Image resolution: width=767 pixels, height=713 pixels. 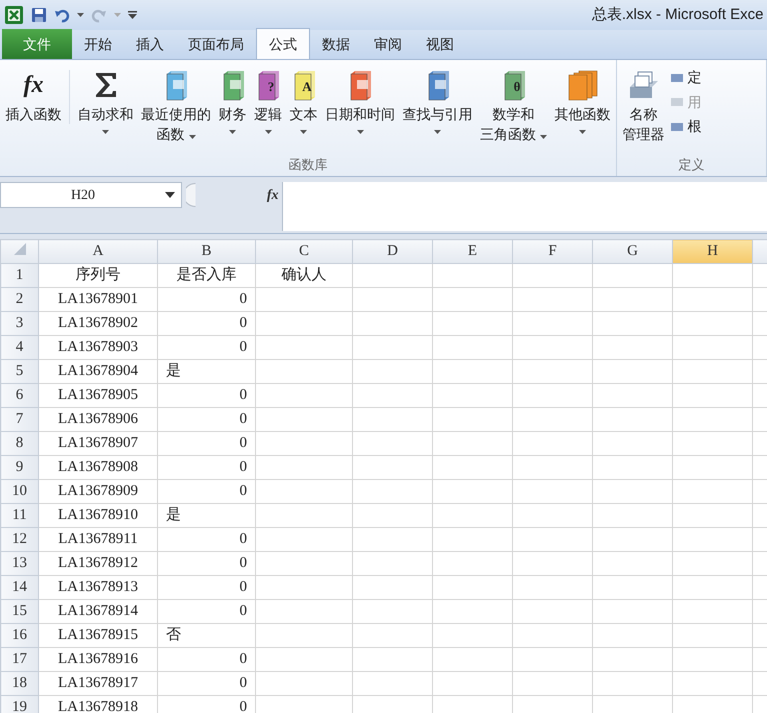 I want to click on table-cell: LA13678916, so click(x=98, y=659).